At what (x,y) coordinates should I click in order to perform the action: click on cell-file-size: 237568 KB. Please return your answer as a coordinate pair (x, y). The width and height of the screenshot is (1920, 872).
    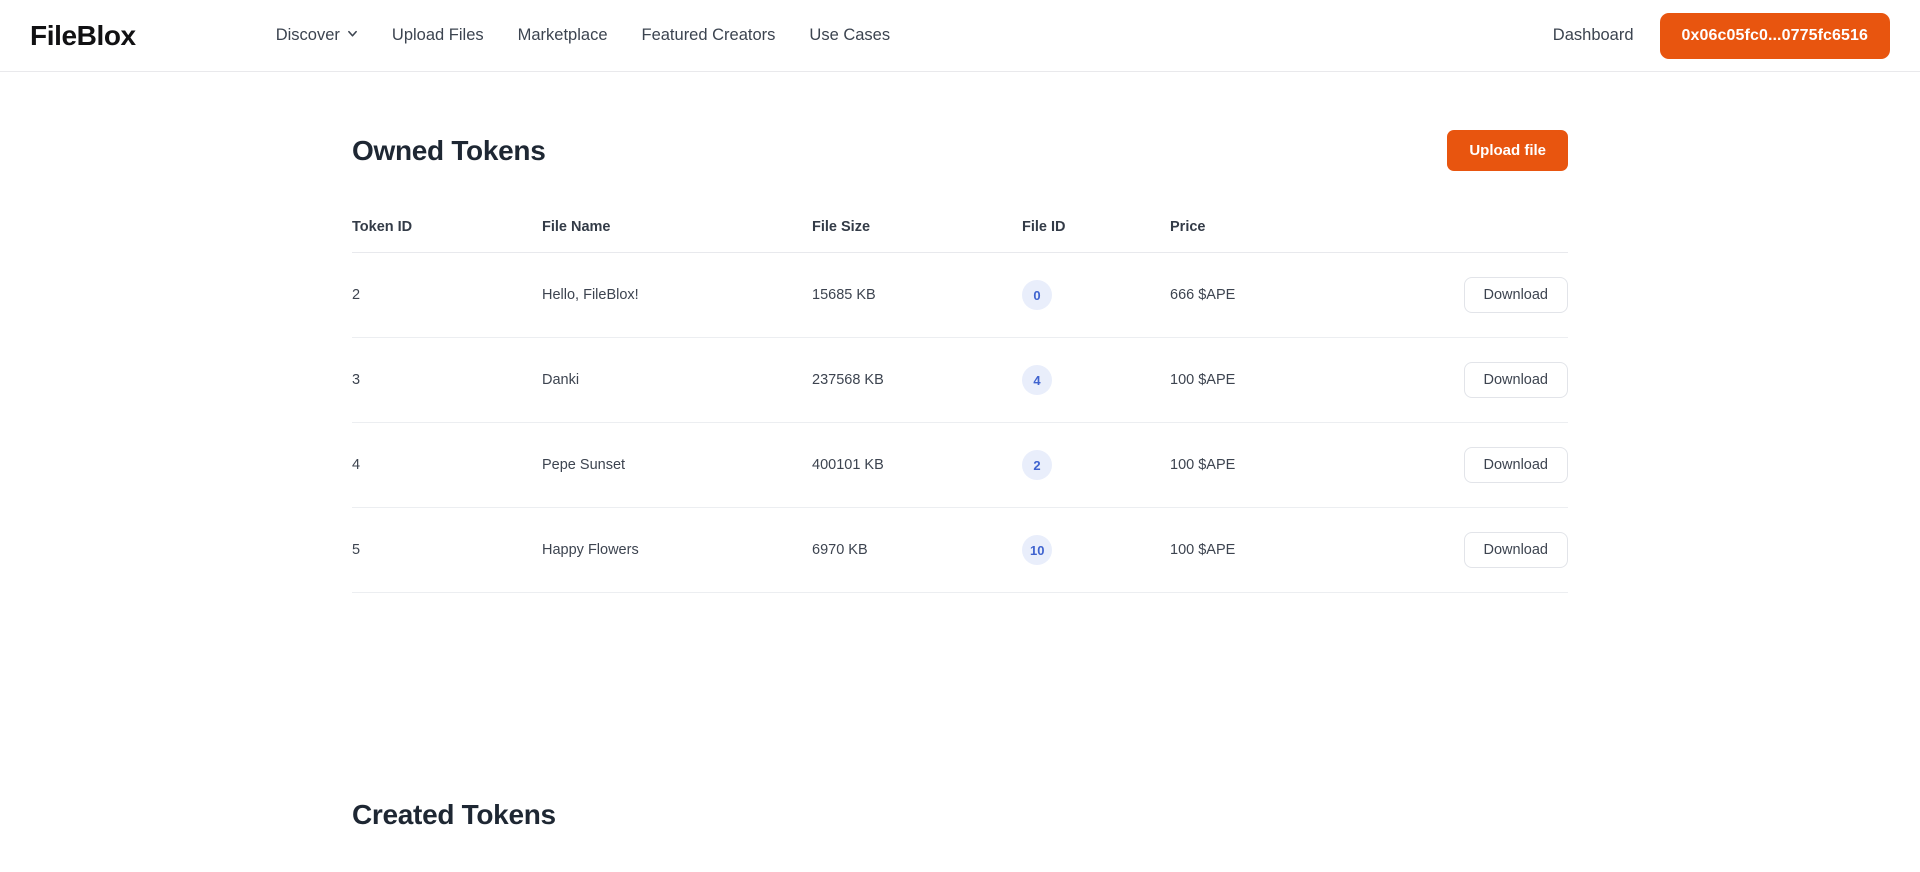
    Looking at the image, I should click on (917, 380).